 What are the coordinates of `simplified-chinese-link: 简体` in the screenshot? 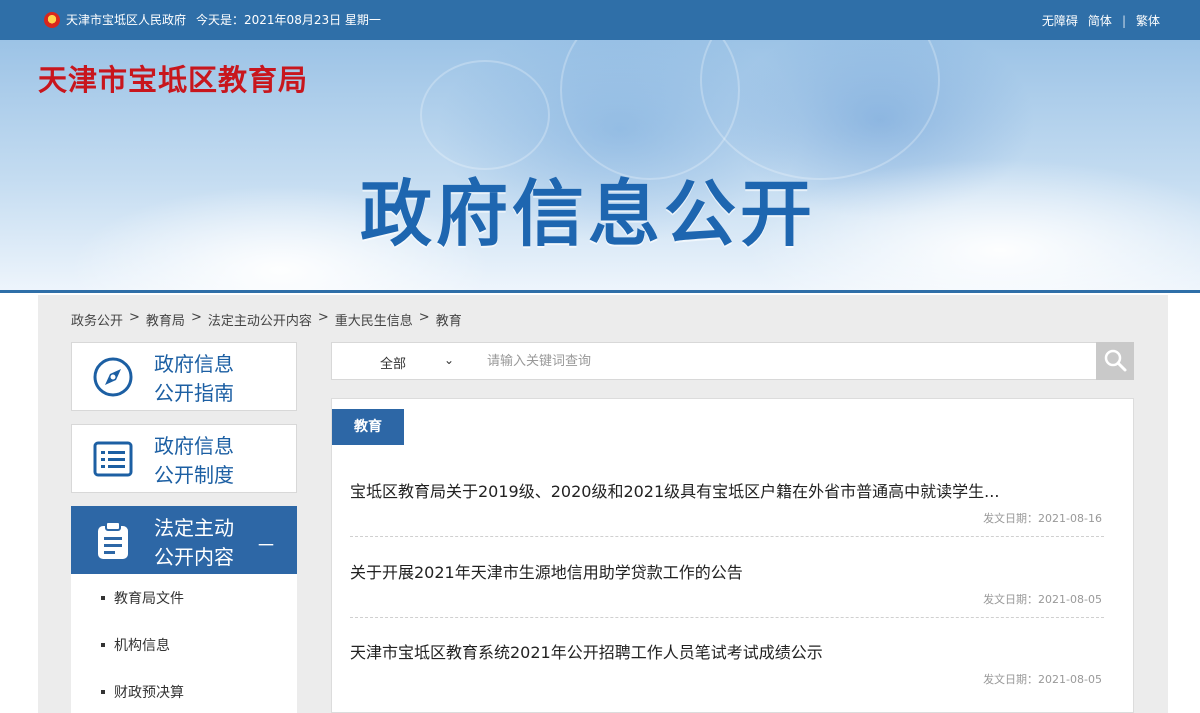 It's located at (1100, 20).